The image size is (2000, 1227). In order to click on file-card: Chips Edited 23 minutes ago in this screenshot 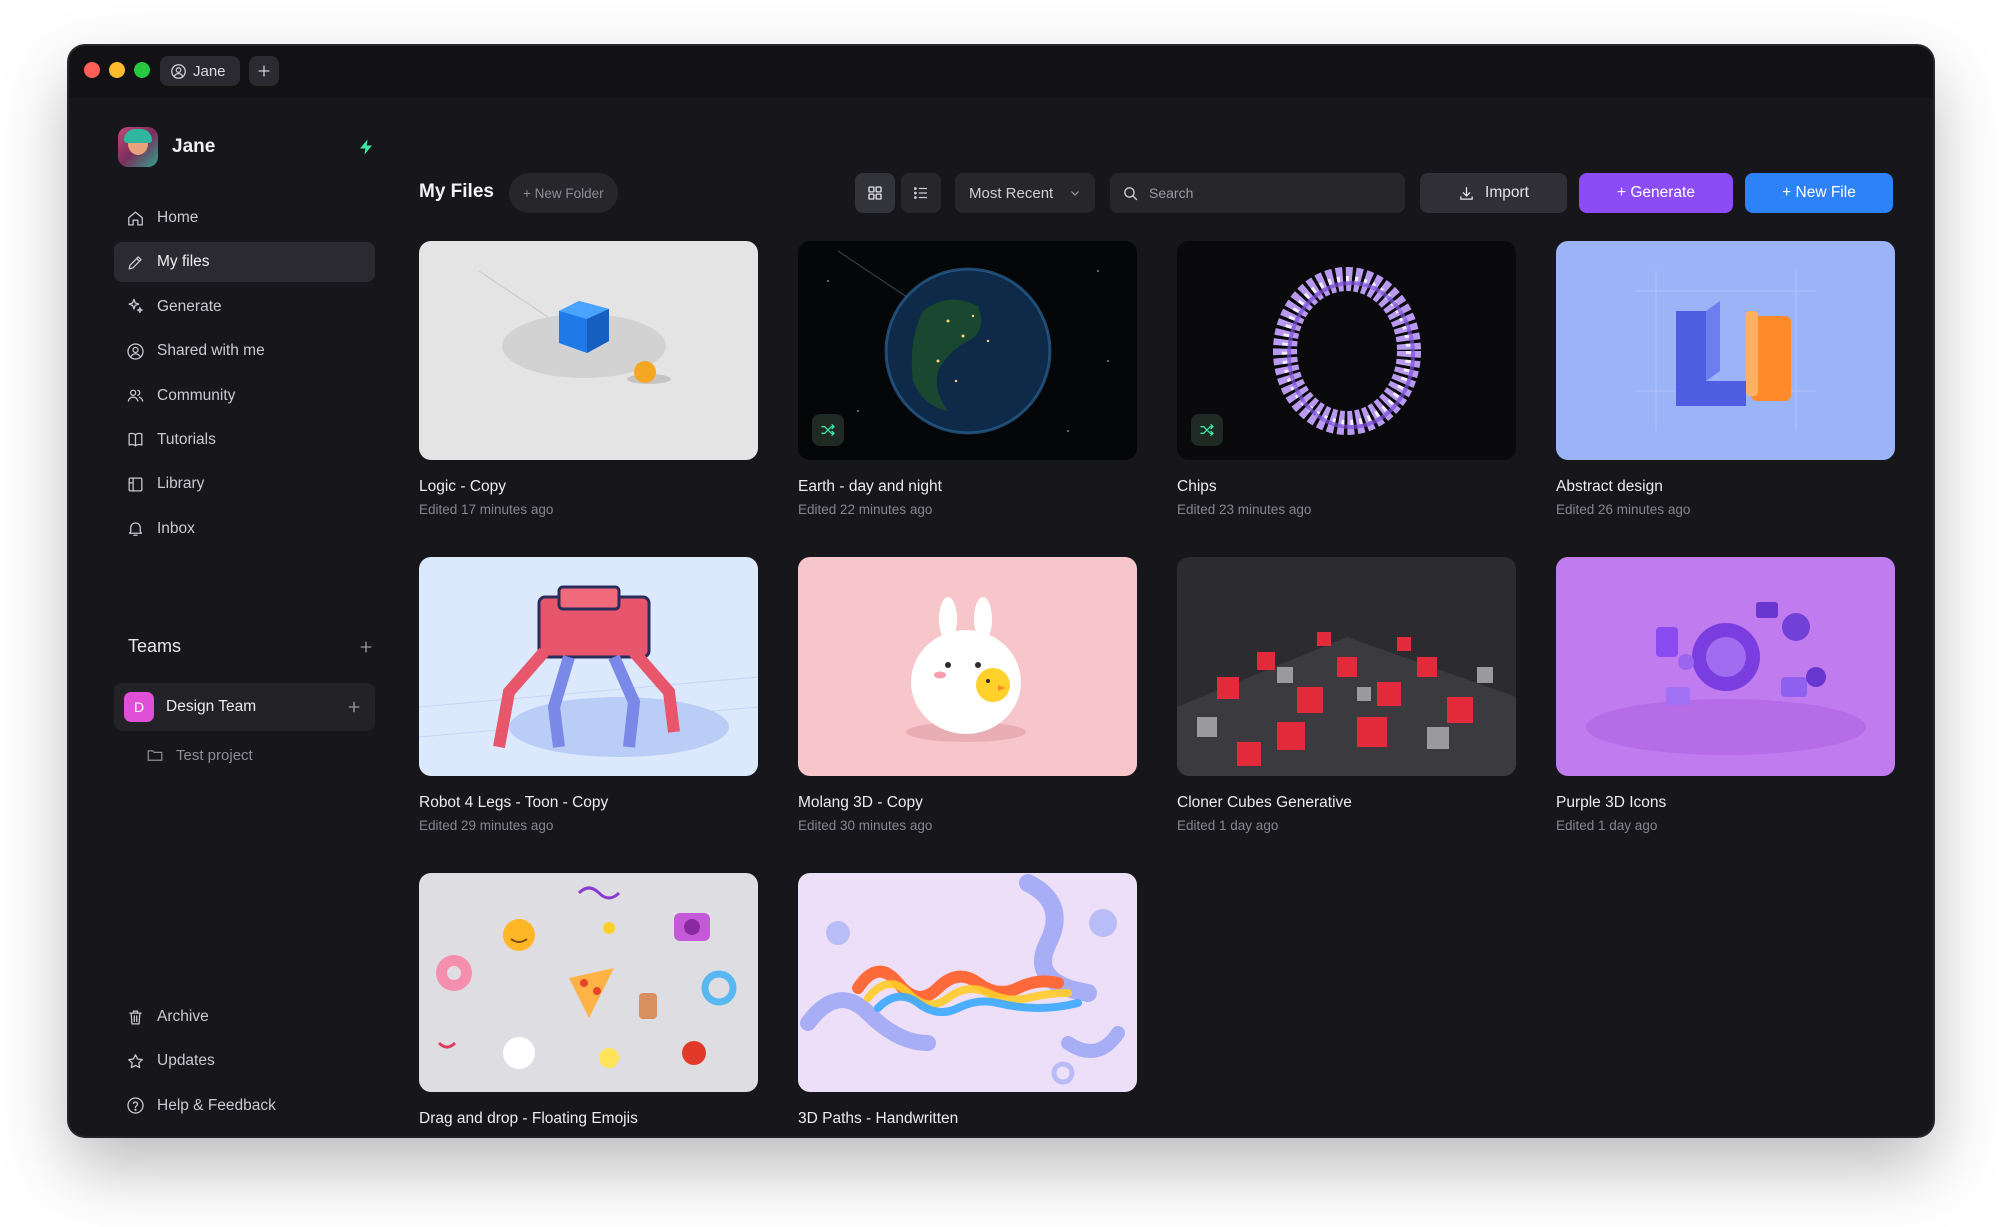, I will do `click(1346, 379)`.